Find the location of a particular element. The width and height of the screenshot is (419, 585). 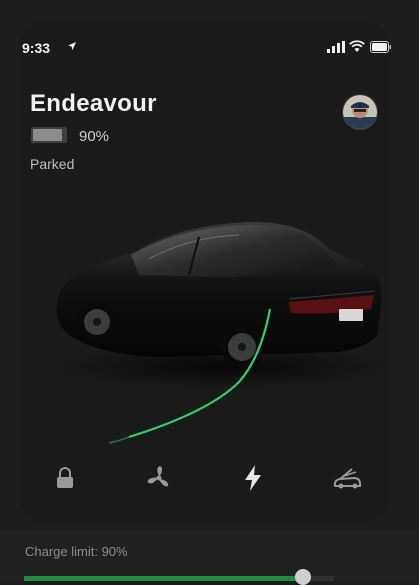

fan-icon is located at coordinates (158, 476).